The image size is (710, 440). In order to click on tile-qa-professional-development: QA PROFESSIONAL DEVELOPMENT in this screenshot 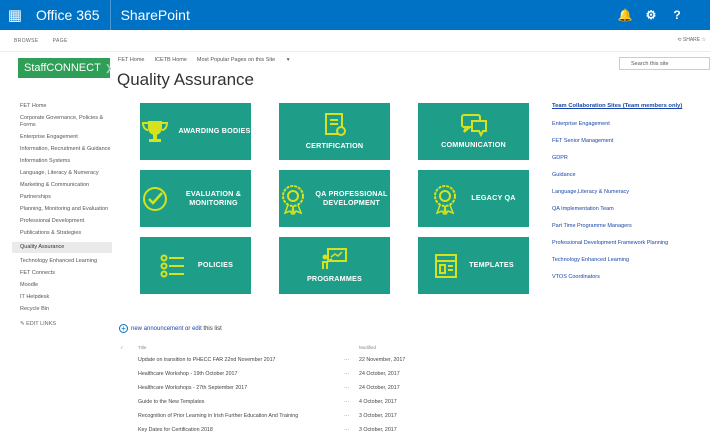, I will do `click(334, 198)`.